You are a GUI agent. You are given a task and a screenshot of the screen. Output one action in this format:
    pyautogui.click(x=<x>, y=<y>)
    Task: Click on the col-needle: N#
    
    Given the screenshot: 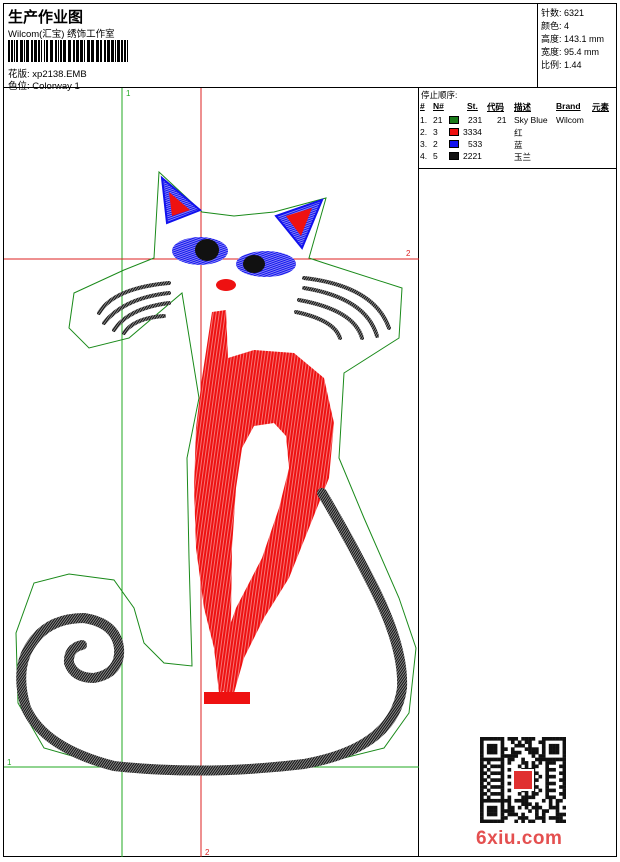 What is the action you would take?
    pyautogui.click(x=438, y=106)
    